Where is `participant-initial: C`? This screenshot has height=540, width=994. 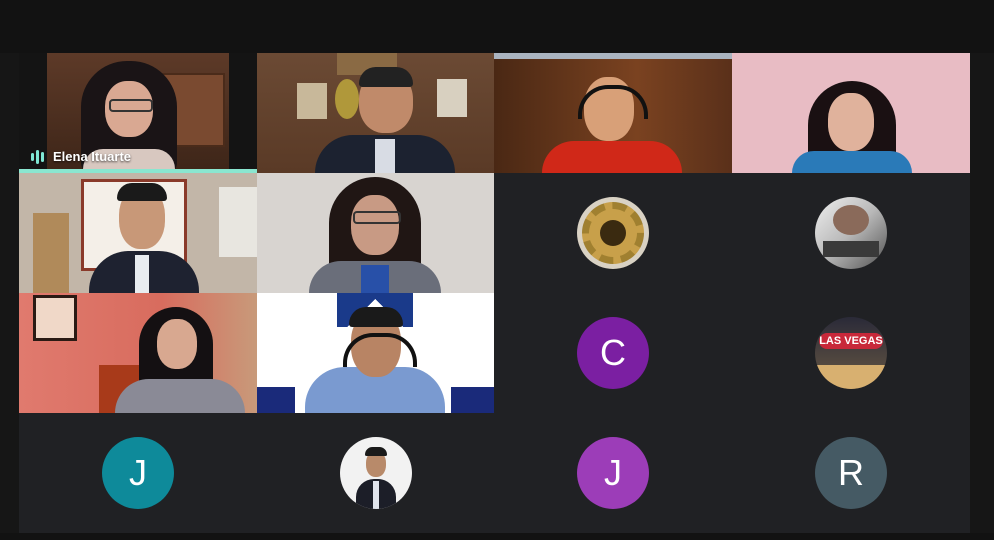
participant-initial: C is located at coordinates (613, 352).